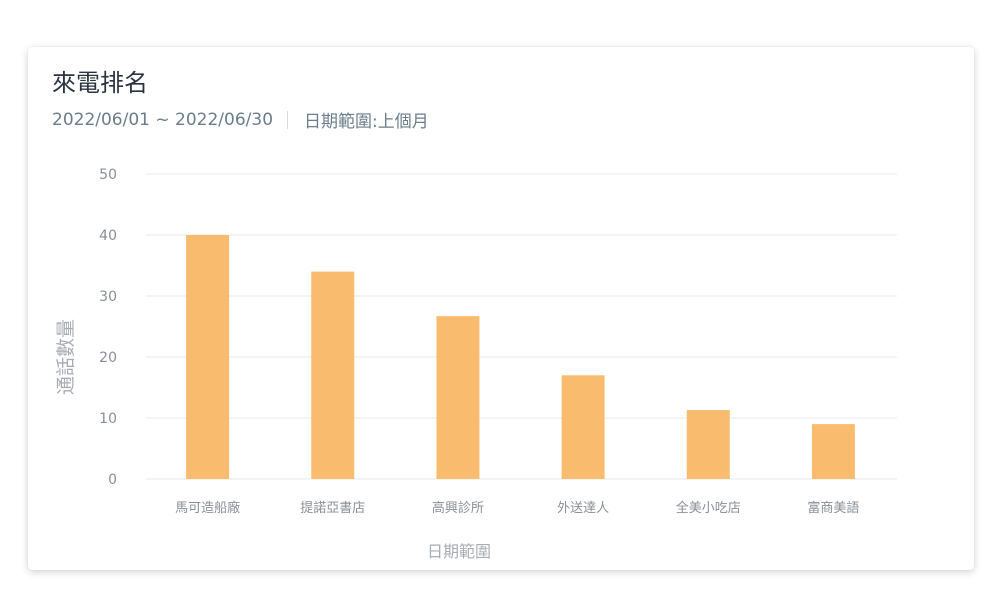  Describe the element at coordinates (459, 551) in the screenshot. I see `x-axis-title: 日期範圍` at that location.